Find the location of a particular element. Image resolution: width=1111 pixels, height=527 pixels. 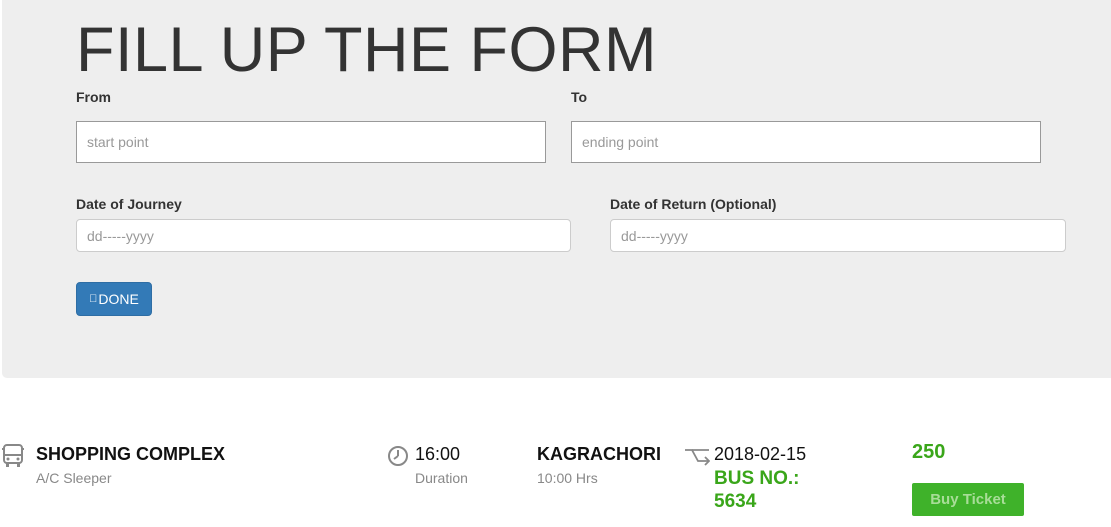

to-input is located at coordinates (806, 142).